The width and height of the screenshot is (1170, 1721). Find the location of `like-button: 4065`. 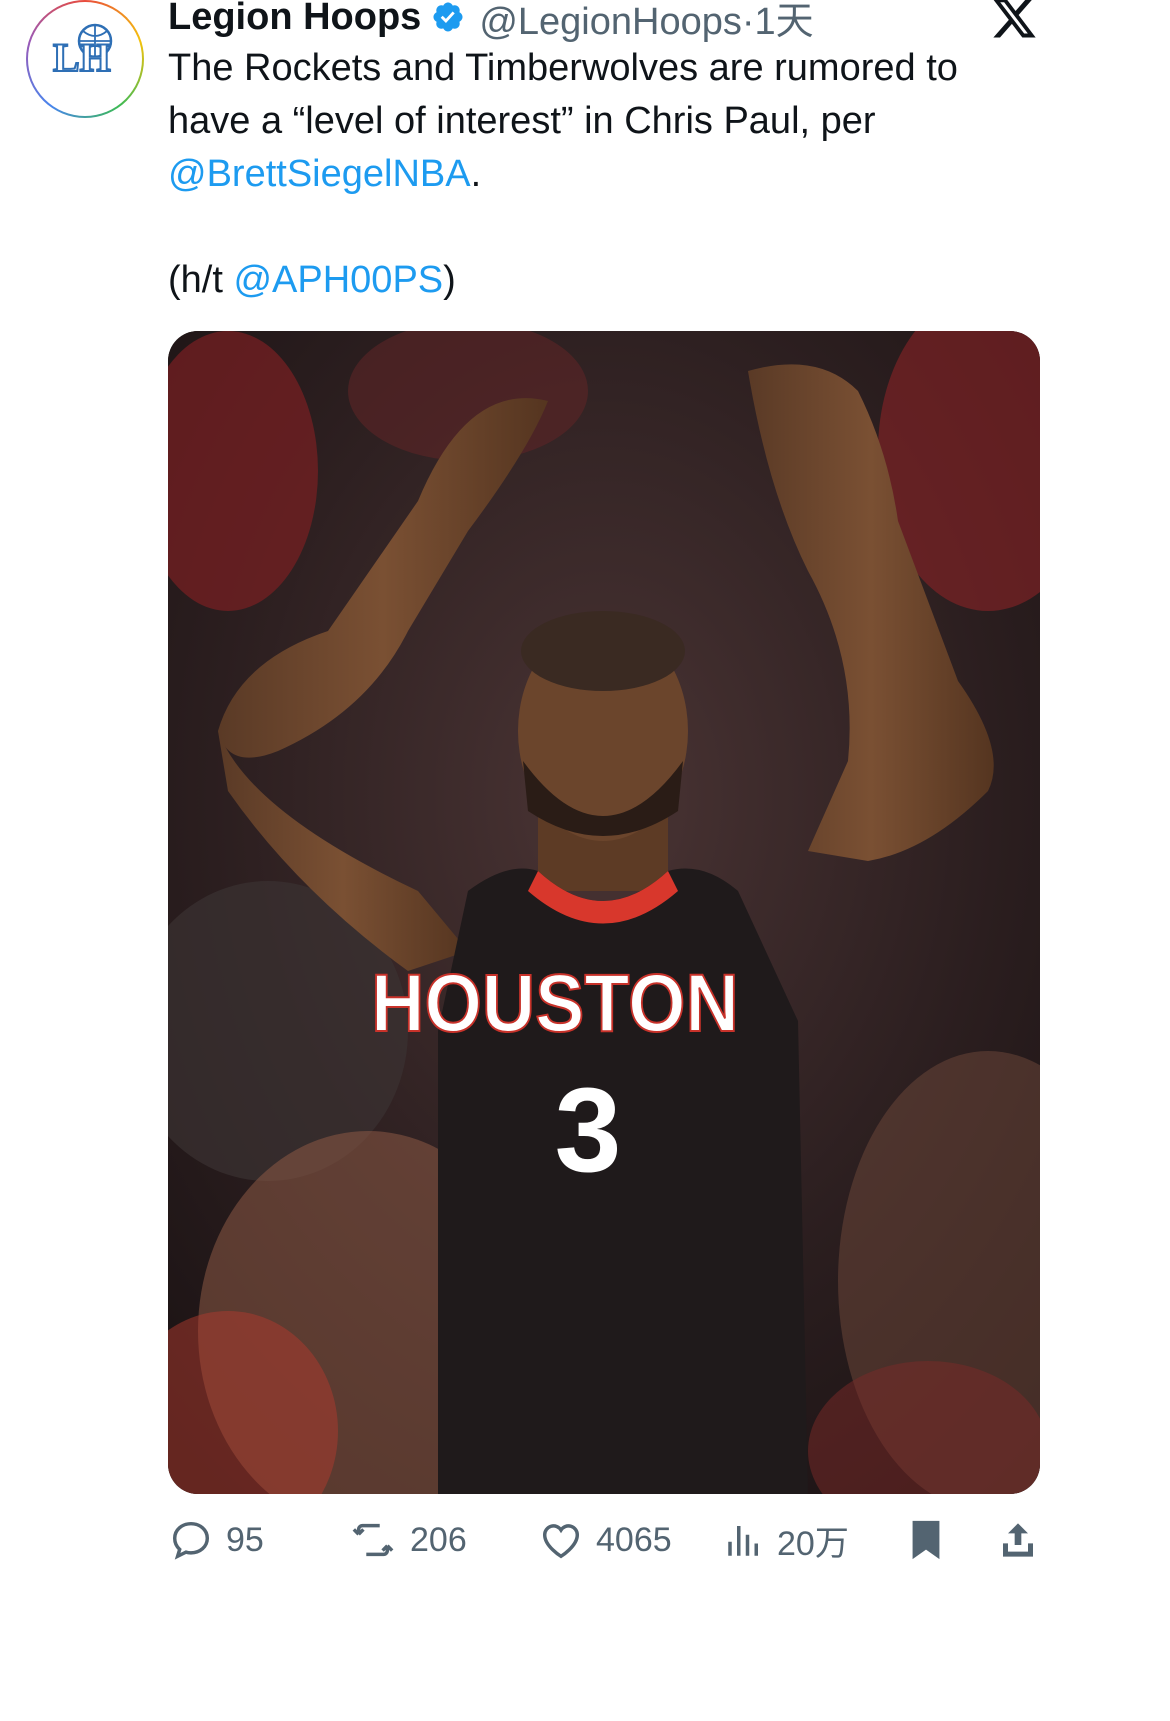

like-button: 4065 is located at coordinates (605, 1540).